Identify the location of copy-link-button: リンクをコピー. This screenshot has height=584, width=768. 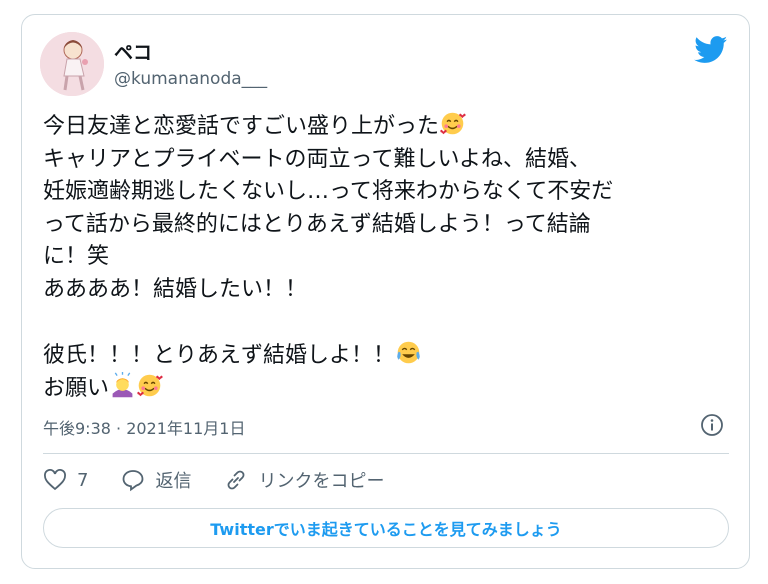
(304, 480).